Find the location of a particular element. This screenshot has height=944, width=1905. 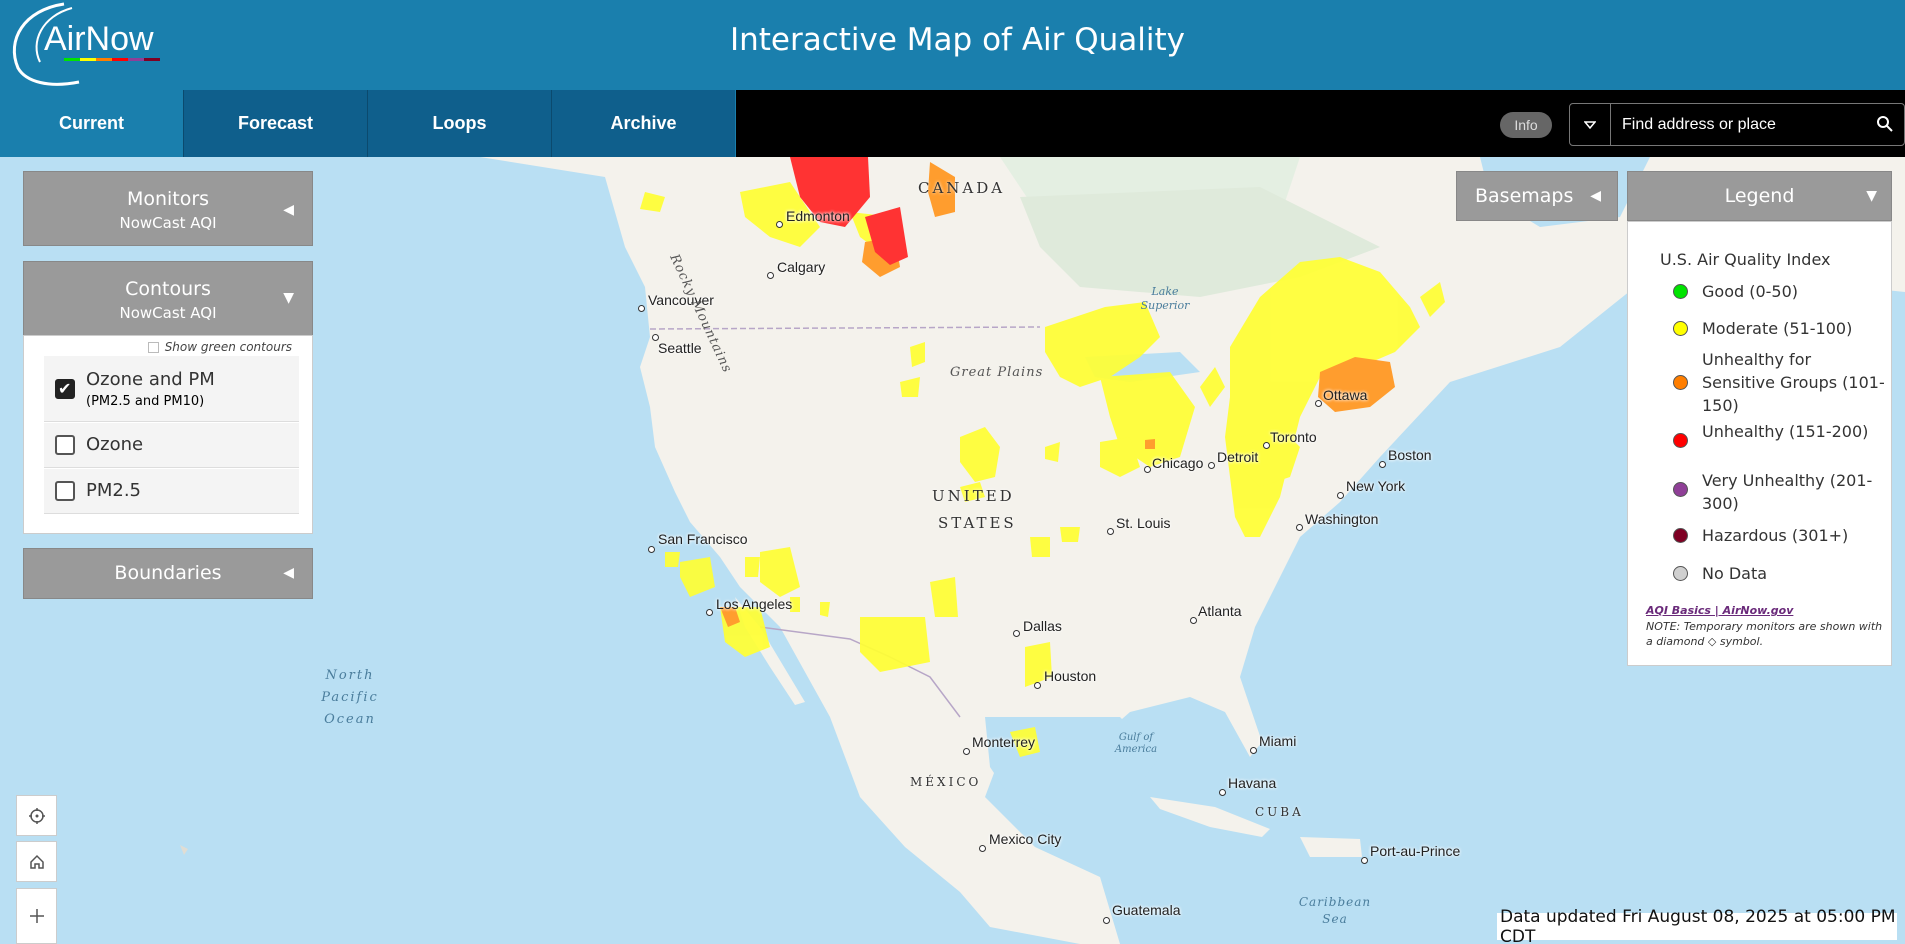

country-label-states: STATES is located at coordinates (977, 523).